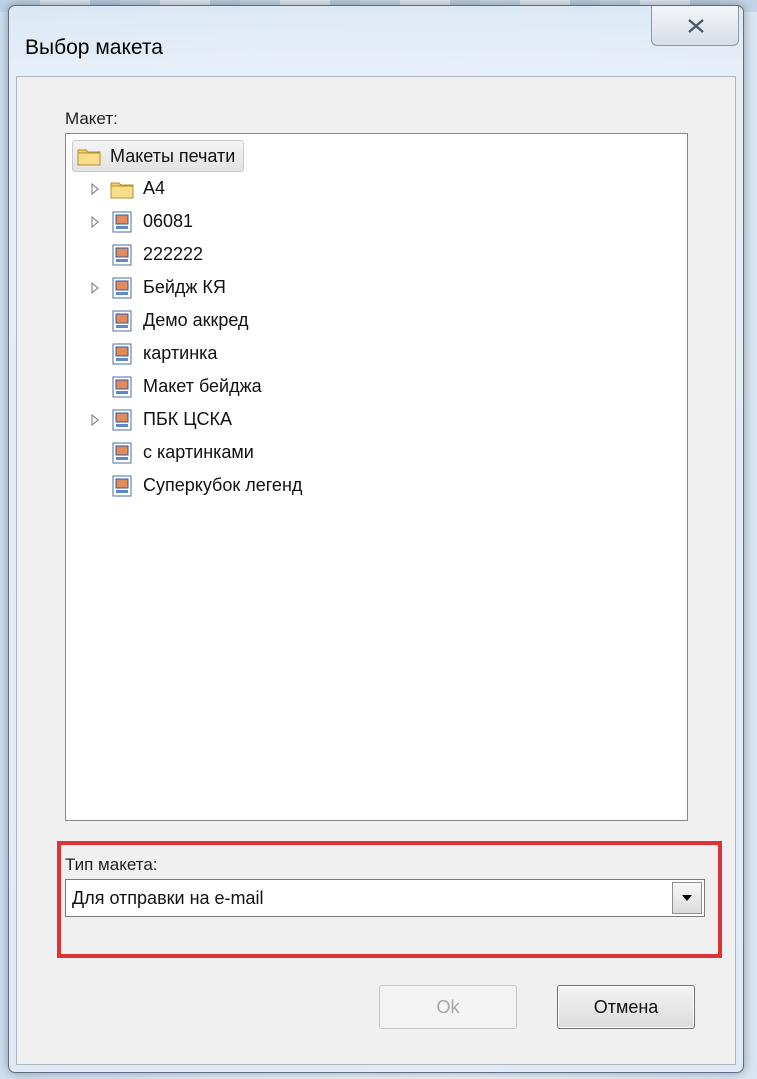 The width and height of the screenshot is (757, 1079). Describe the element at coordinates (184, 287) in the screenshot. I see `tree-item-label: Бейдж КЯ` at that location.